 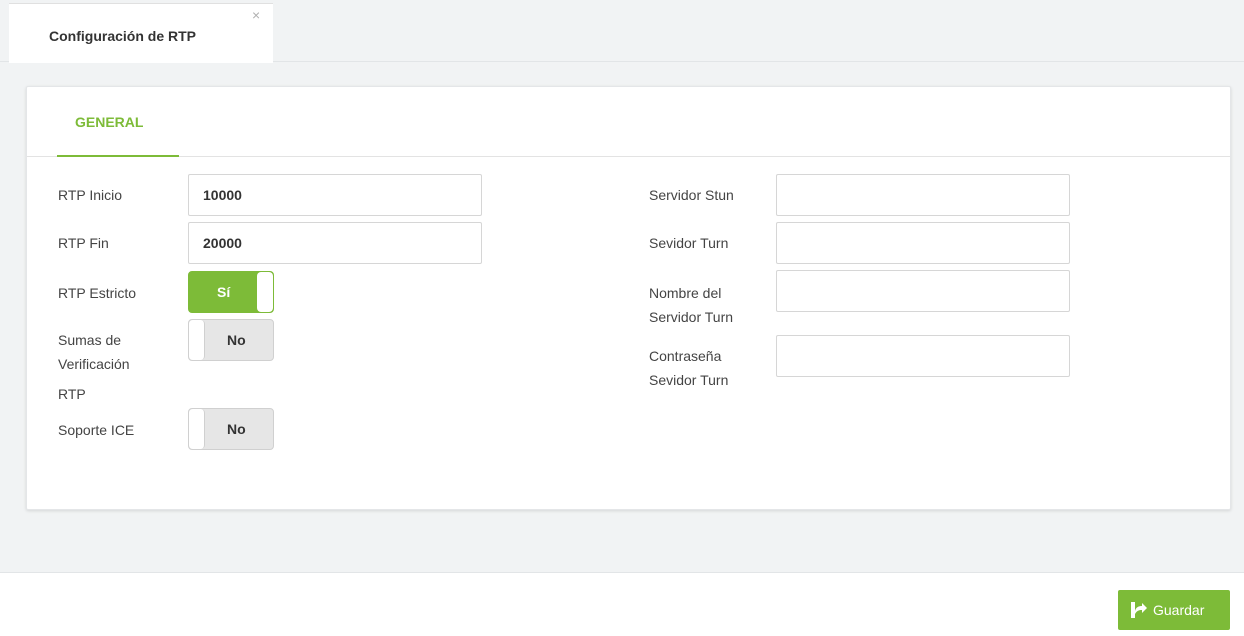 What do you see at coordinates (83, 243) in the screenshot?
I see `rtp-end-label: RTP Fin` at bounding box center [83, 243].